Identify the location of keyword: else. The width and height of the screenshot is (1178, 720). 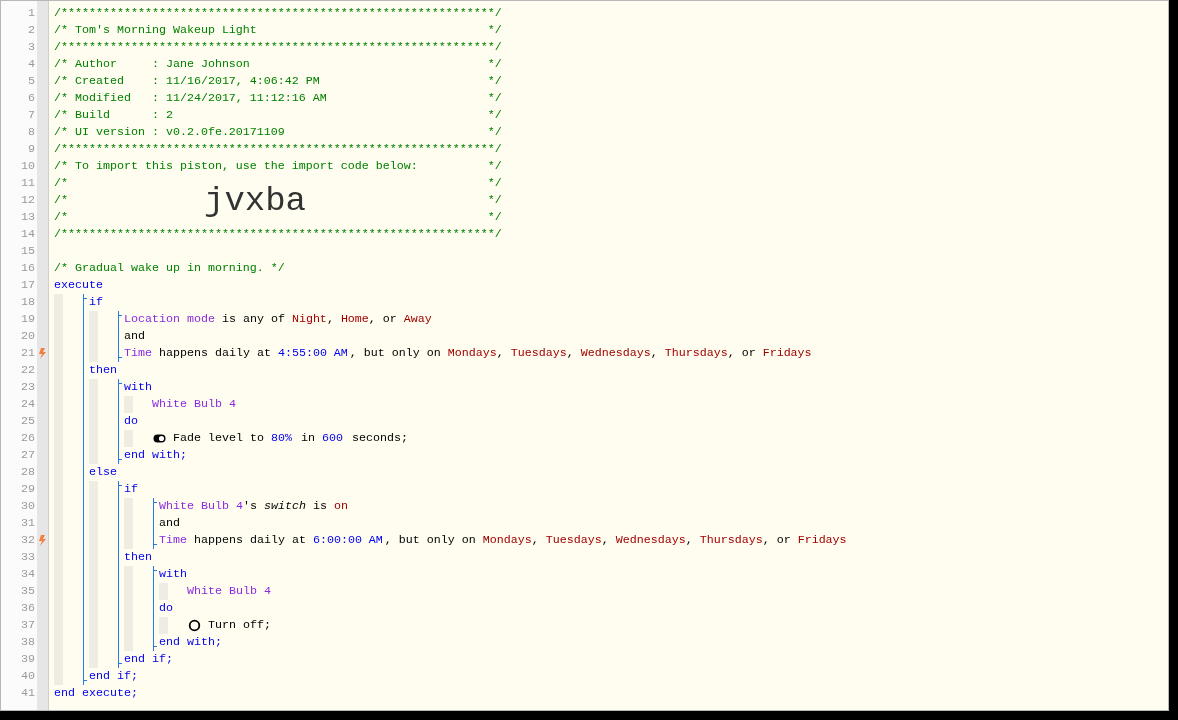
(103, 472).